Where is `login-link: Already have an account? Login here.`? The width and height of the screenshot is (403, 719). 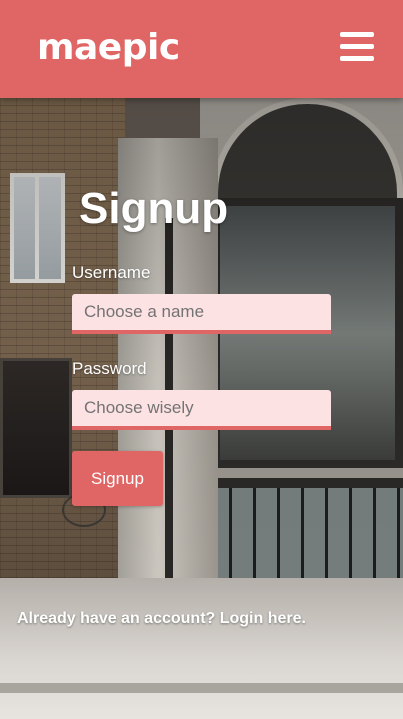
login-link: Already have an account? Login here. is located at coordinates (161, 619).